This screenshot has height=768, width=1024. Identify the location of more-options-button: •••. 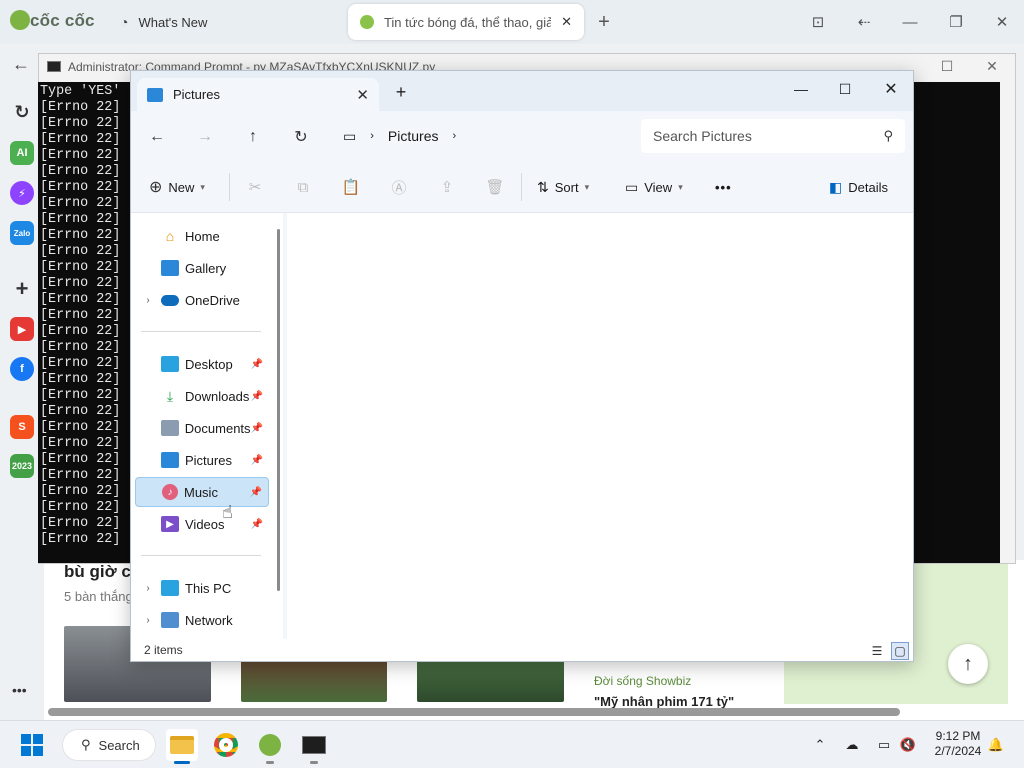
(723, 187).